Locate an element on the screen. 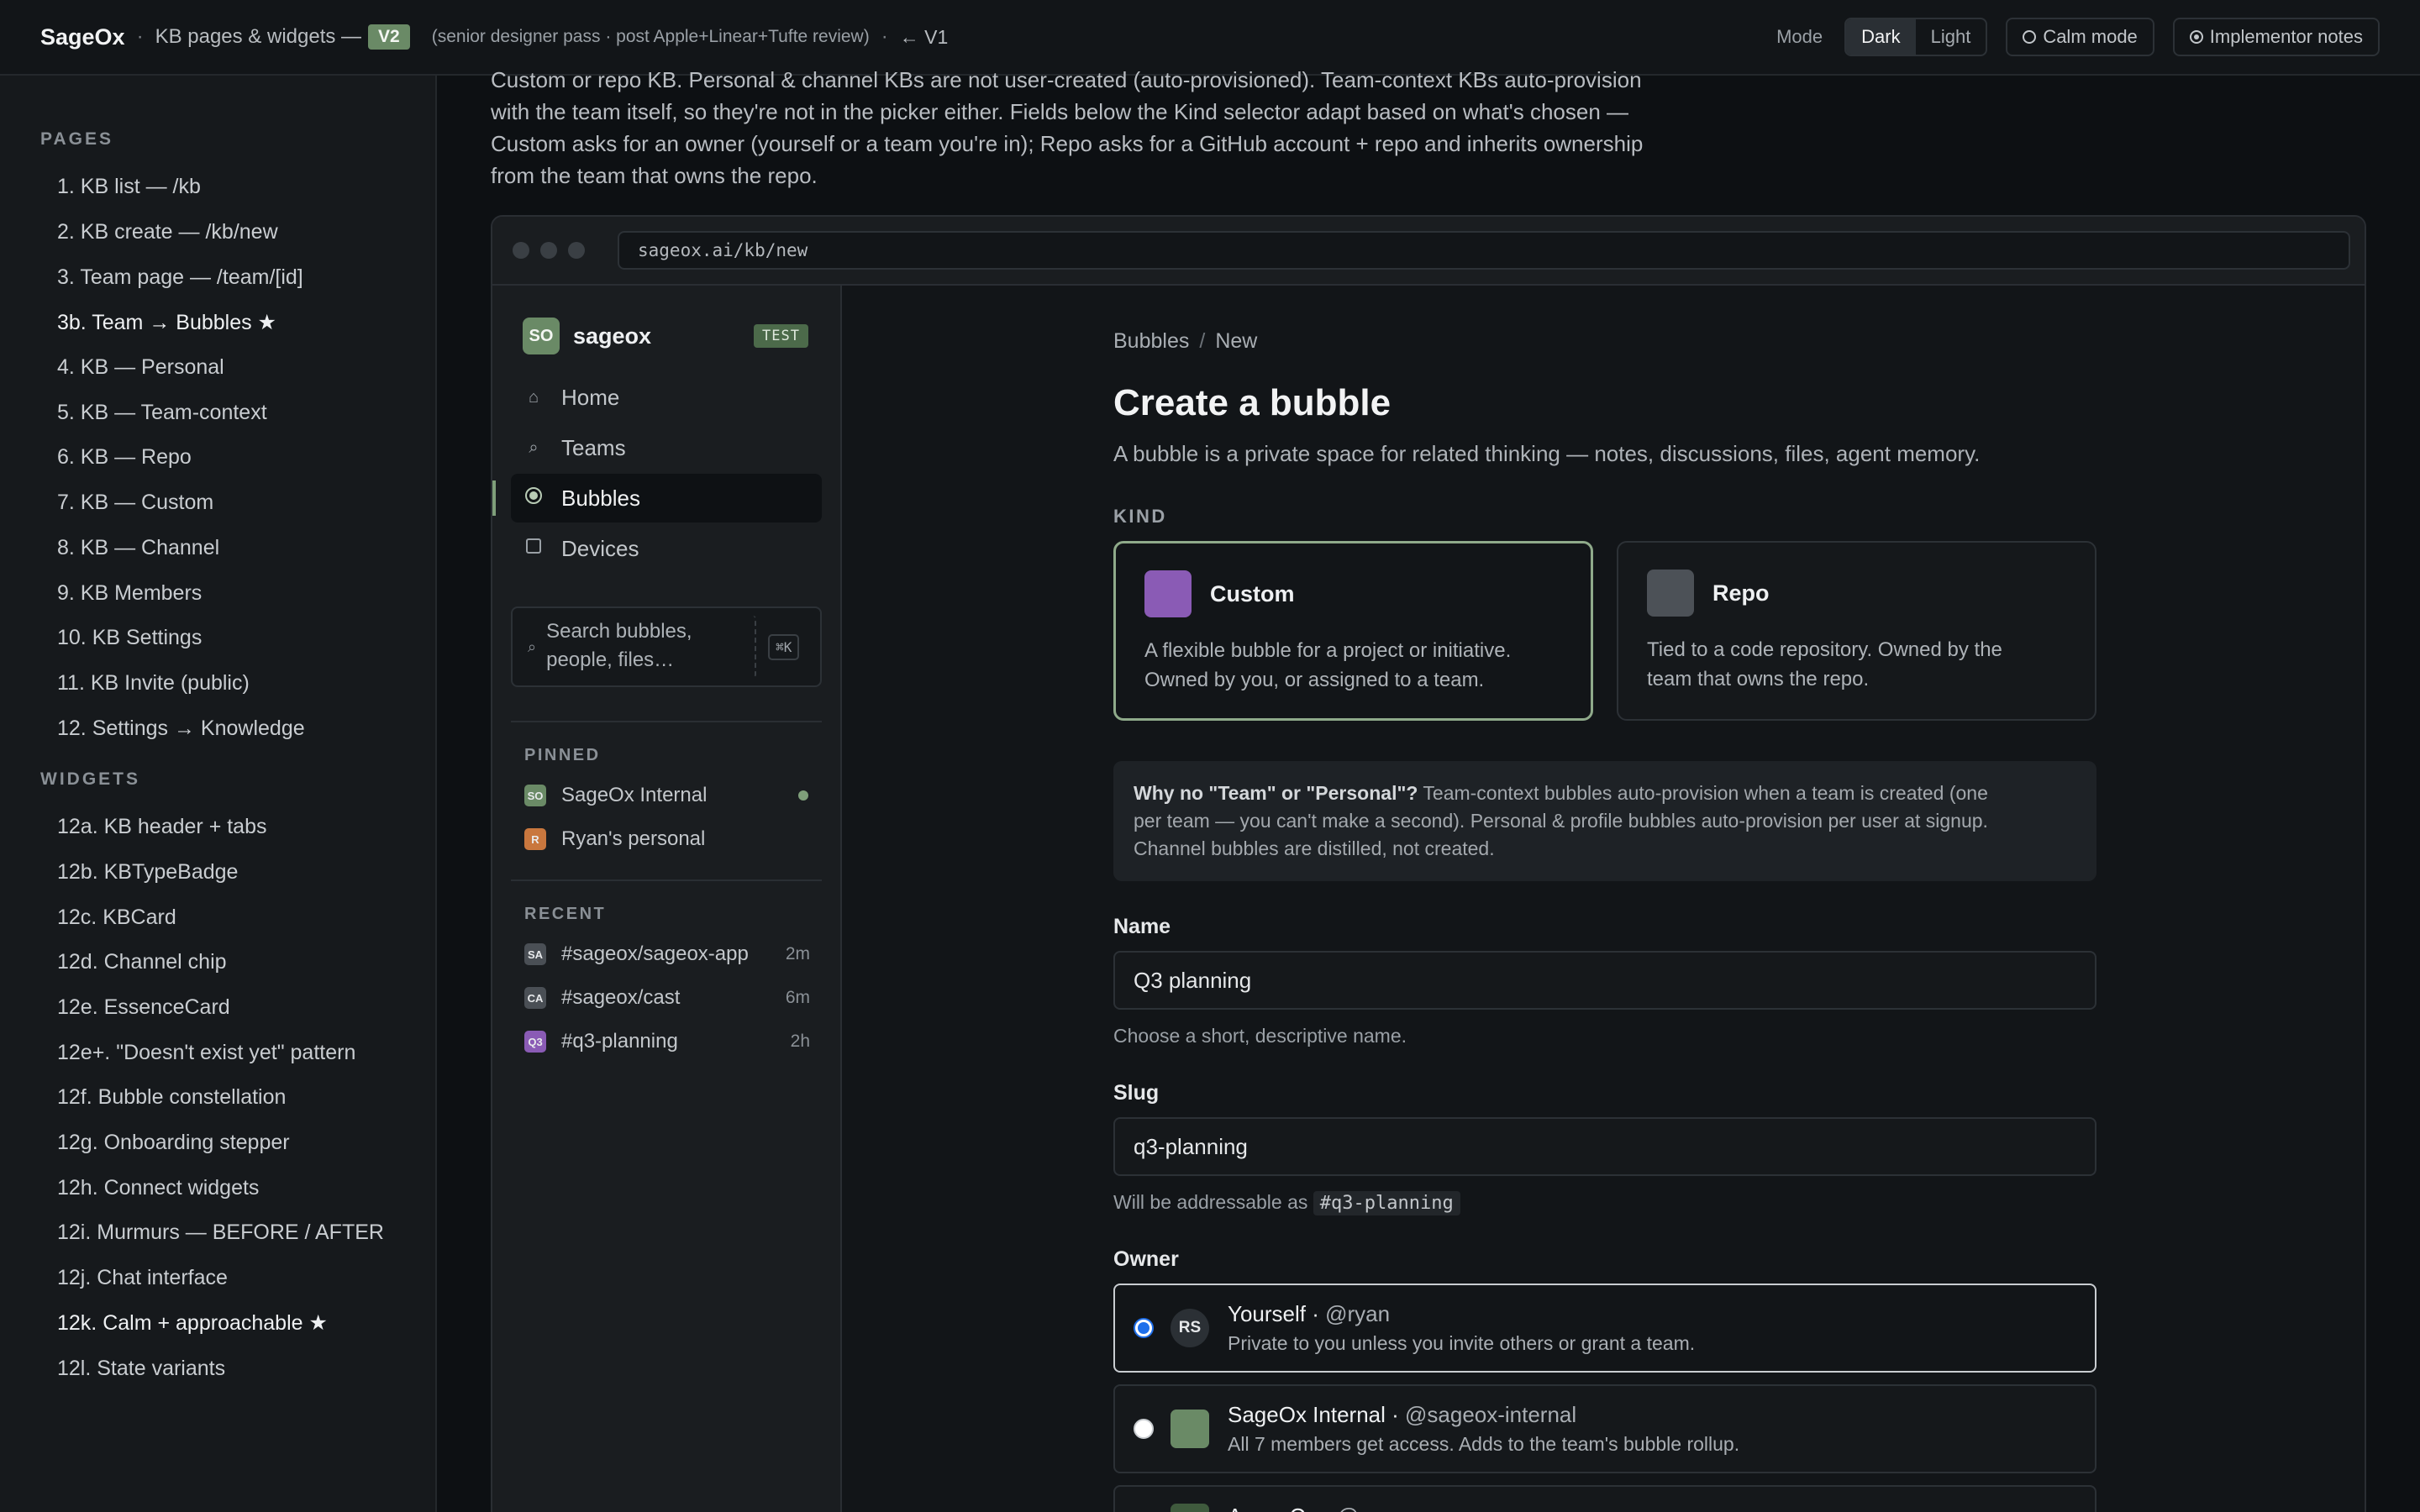 The width and height of the screenshot is (2420, 1512). doc-nav-widget-link: 12g. Onboarding stepper is located at coordinates (218, 1143).